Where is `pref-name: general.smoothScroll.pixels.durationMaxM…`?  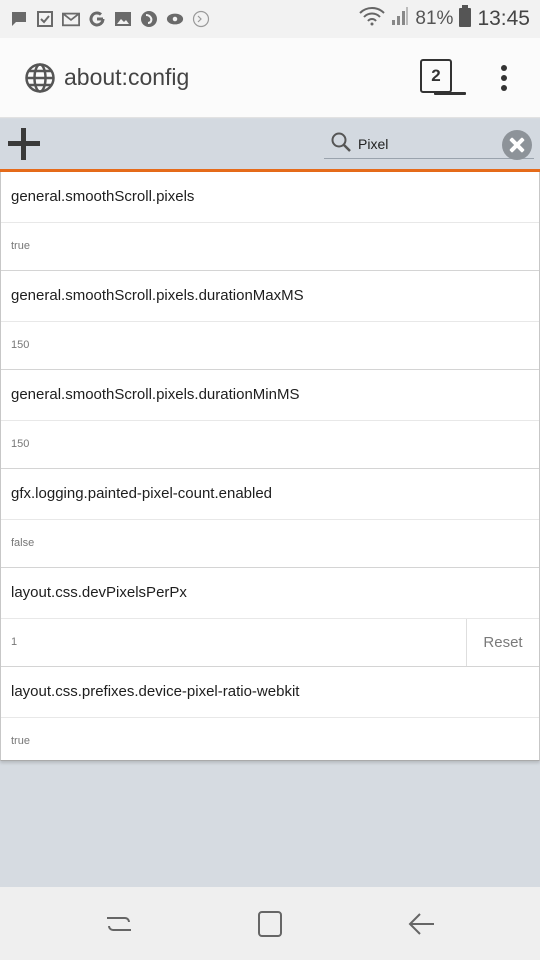 pref-name: general.smoothScroll.pixels.durationMaxM… is located at coordinates (157, 295).